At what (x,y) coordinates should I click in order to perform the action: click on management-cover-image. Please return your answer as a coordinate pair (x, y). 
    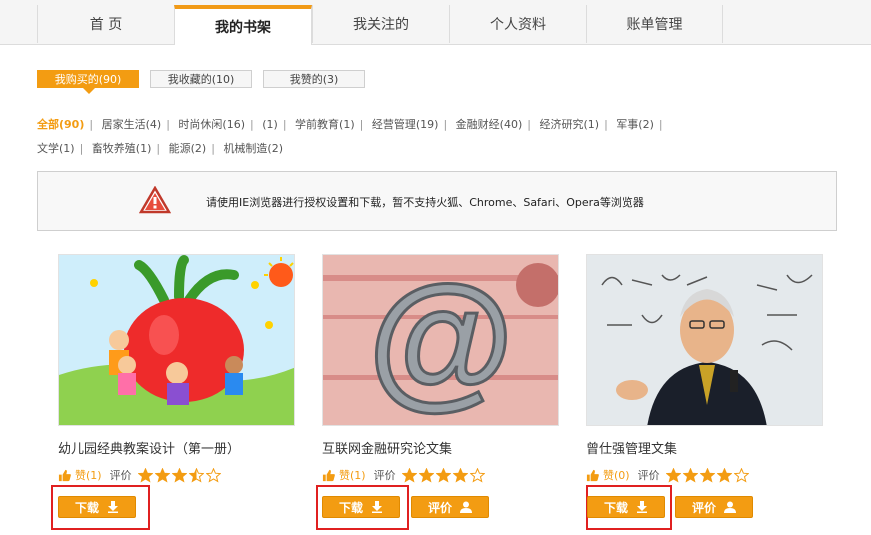
    Looking at the image, I should click on (704, 340).